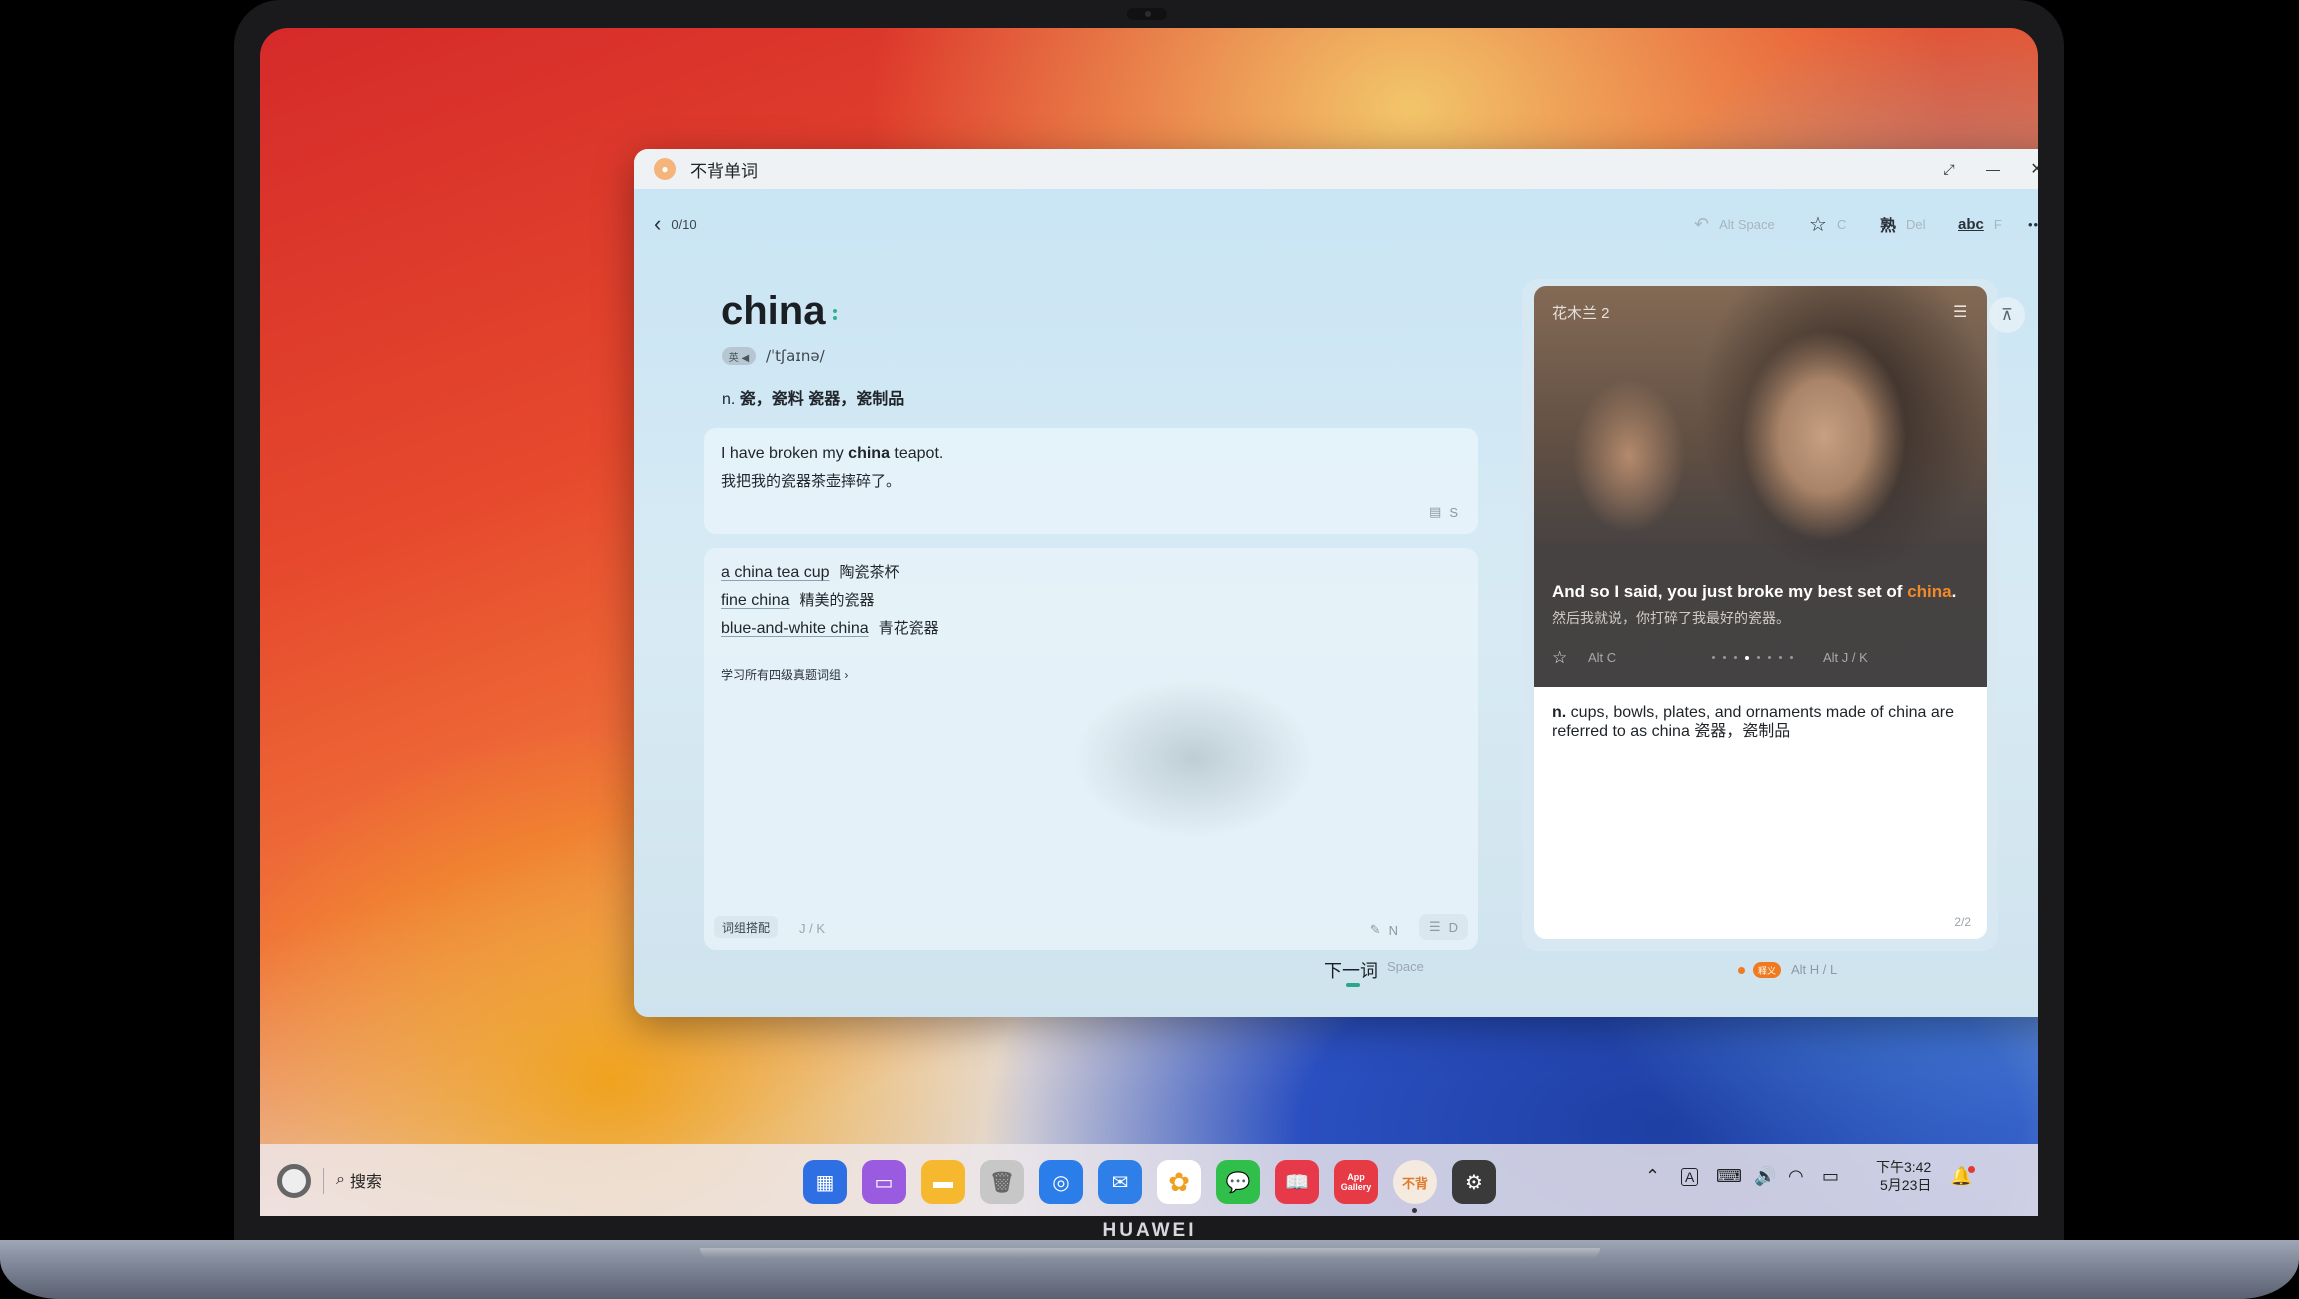 This screenshot has width=2299, height=1299. Describe the element at coordinates (1336, 169) in the screenshot. I see `title-bar: ● 不背单词 ⤢ — ✕` at that location.